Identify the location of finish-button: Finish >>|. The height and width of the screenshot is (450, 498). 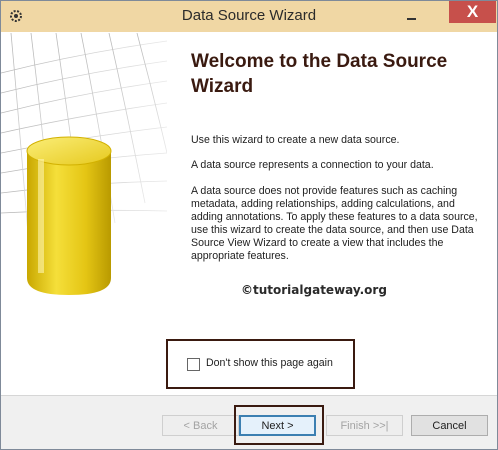
(364, 425).